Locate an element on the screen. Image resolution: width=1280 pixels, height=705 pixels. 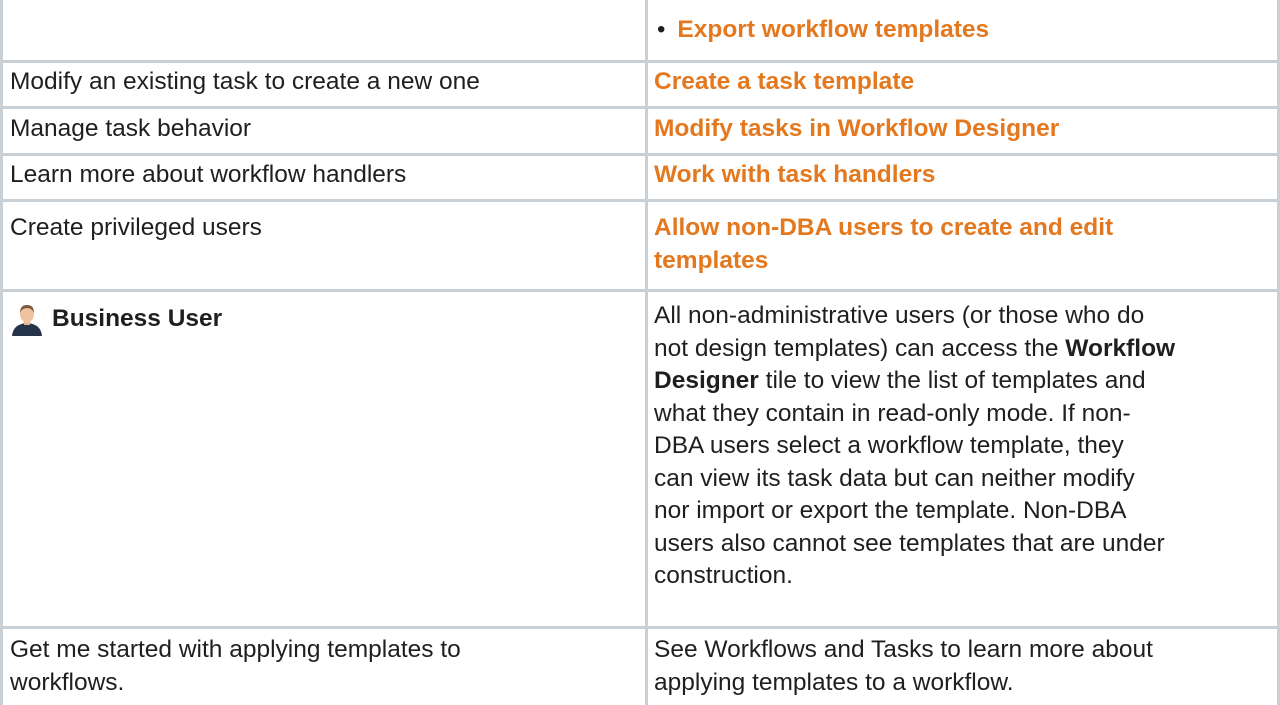
user-avatar-icon is located at coordinates (27, 319).